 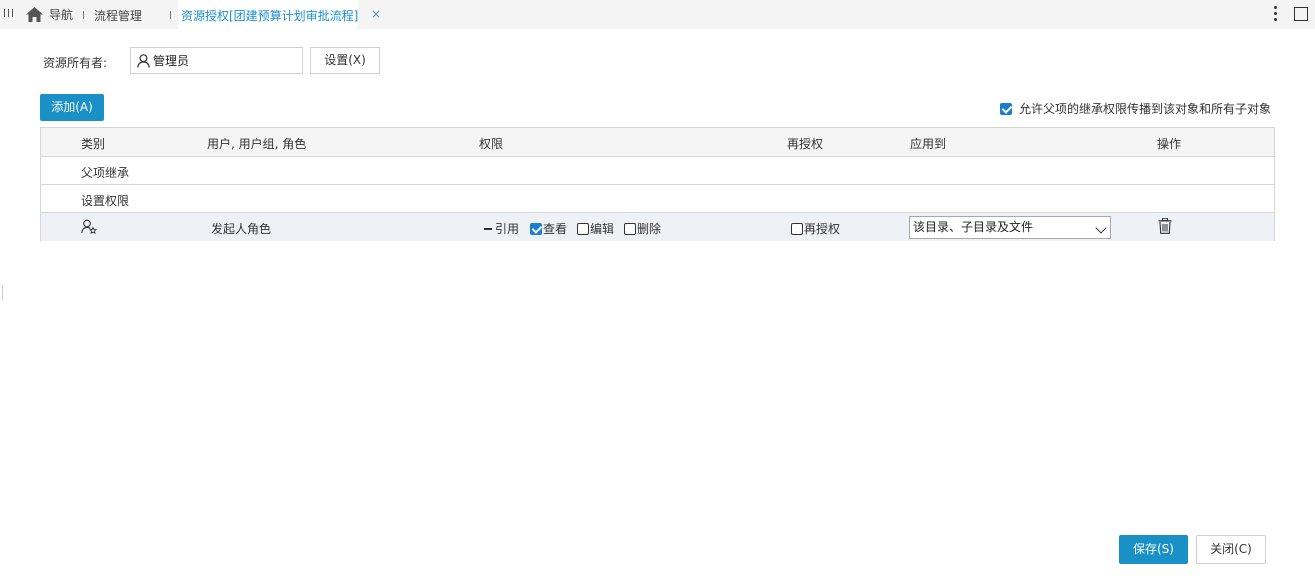 I want to click on tab-home: 导航, so click(x=49, y=14).